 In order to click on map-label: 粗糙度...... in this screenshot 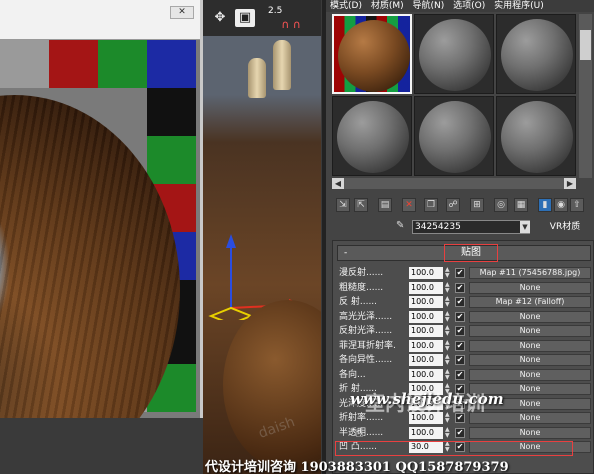, I will do `click(361, 287)`.